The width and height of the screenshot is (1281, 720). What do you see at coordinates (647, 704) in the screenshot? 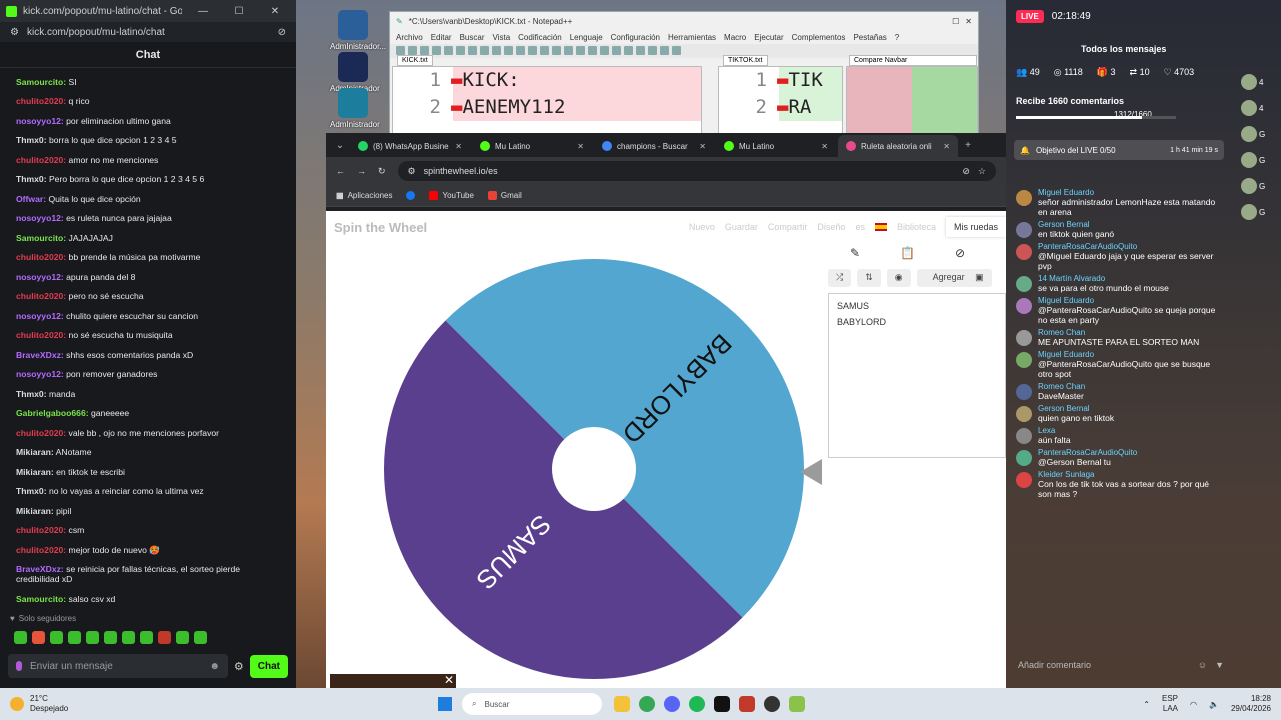
I see `chrome-icon` at bounding box center [647, 704].